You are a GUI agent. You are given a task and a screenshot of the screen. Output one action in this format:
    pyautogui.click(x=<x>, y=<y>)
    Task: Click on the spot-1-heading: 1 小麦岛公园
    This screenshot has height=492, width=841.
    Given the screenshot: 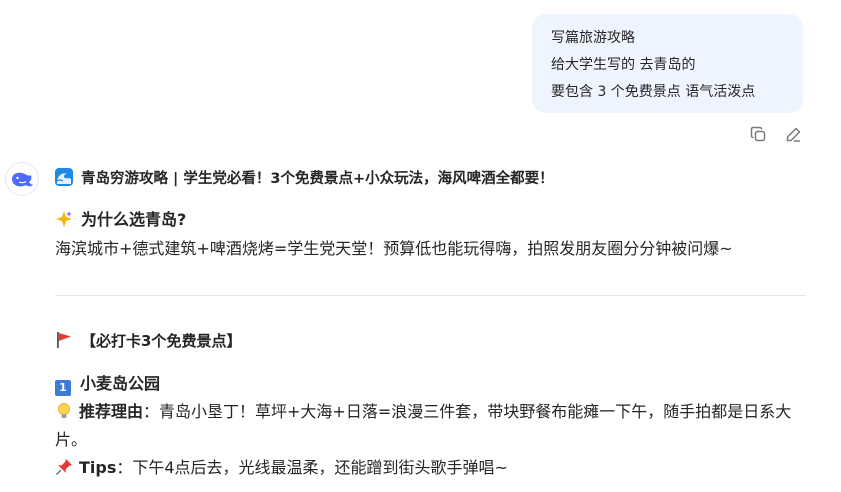 What is the action you would take?
    pyautogui.click(x=107, y=384)
    